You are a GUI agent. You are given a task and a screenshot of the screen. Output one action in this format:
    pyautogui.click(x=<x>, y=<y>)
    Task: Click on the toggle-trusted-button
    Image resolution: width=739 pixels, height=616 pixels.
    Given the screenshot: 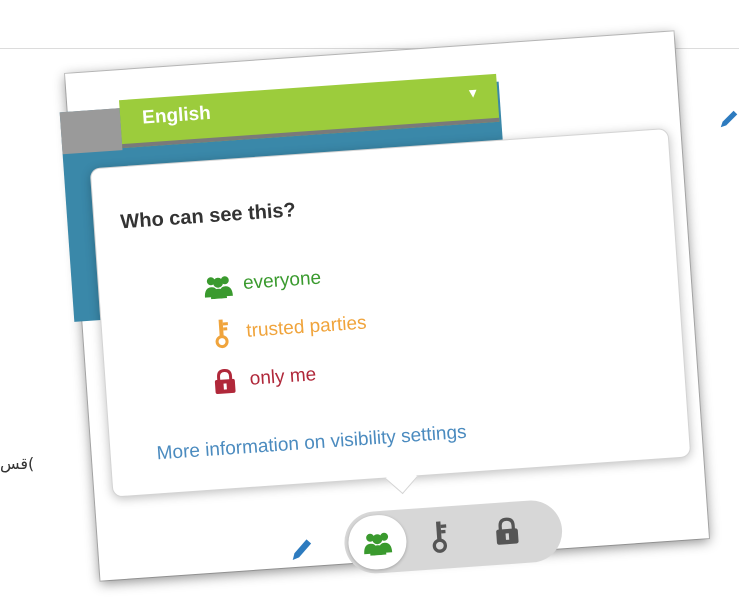 What is the action you would take?
    pyautogui.click(x=439, y=539)
    